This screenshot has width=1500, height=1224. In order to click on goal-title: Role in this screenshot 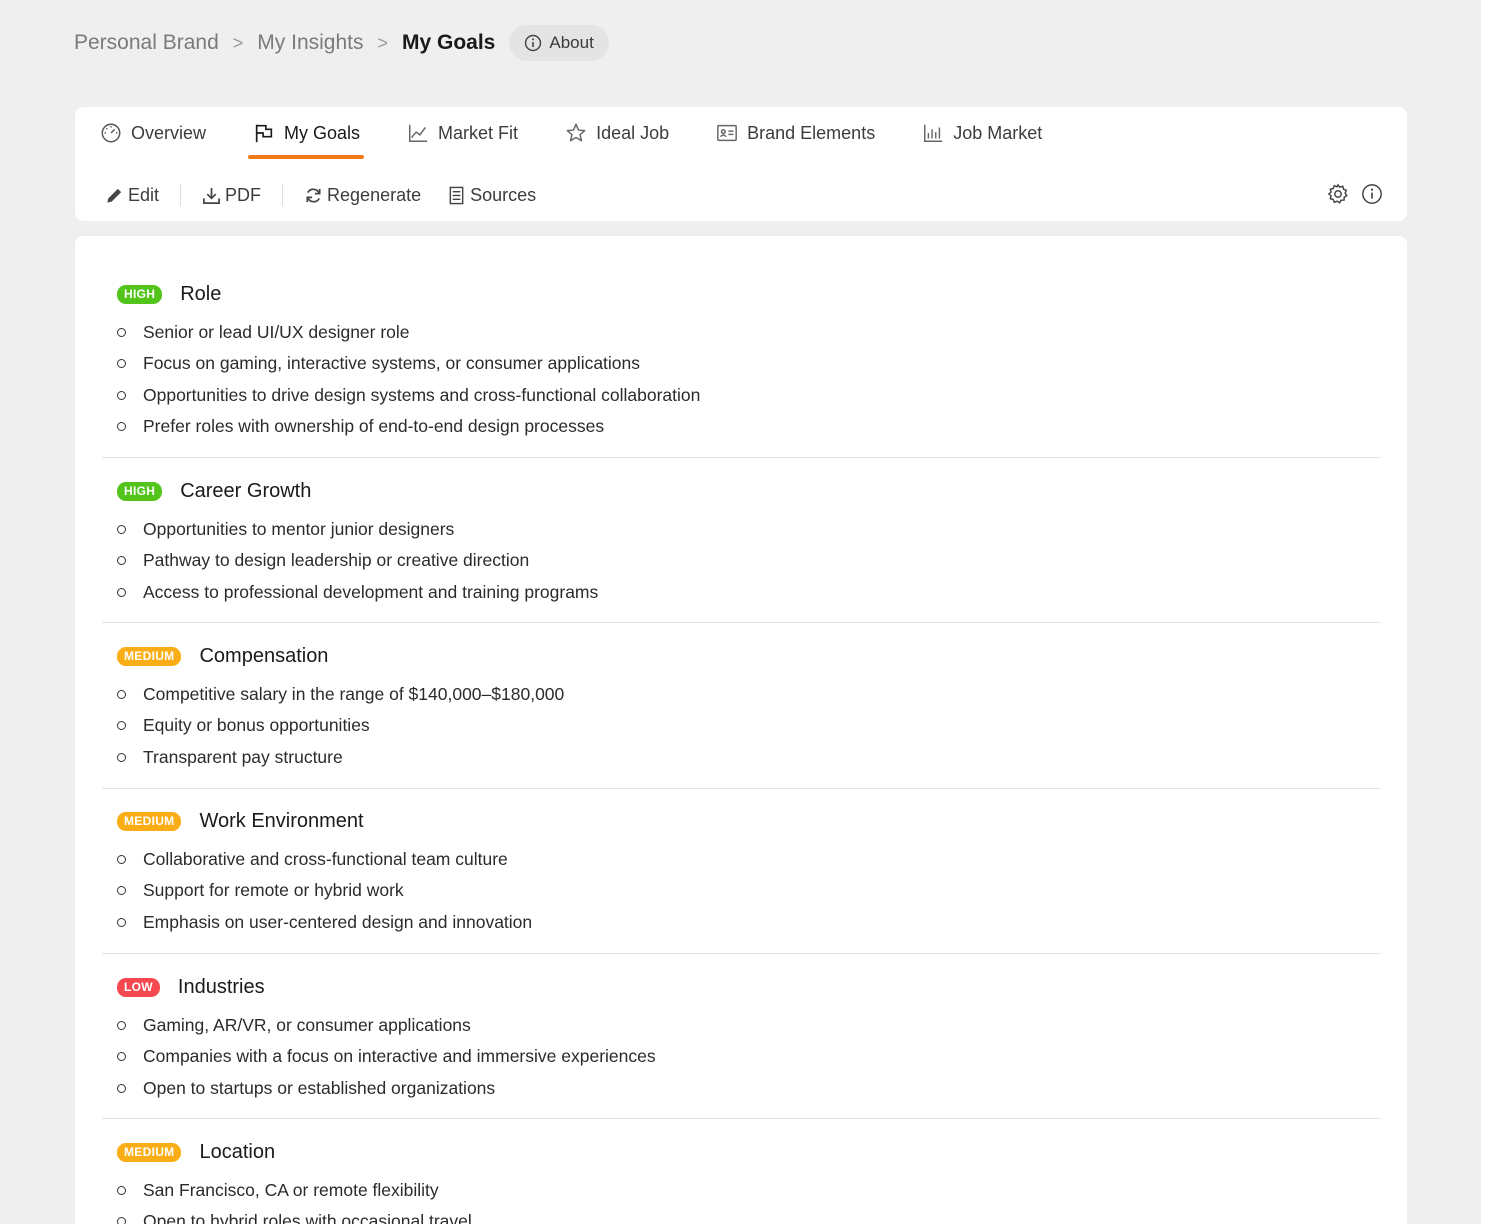, I will do `click(201, 294)`.